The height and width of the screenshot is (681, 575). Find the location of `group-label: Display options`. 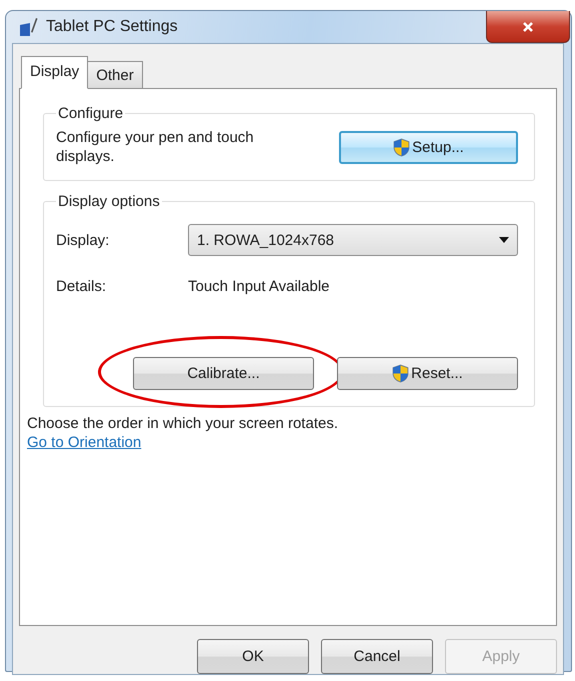

group-label: Display options is located at coordinates (109, 201).